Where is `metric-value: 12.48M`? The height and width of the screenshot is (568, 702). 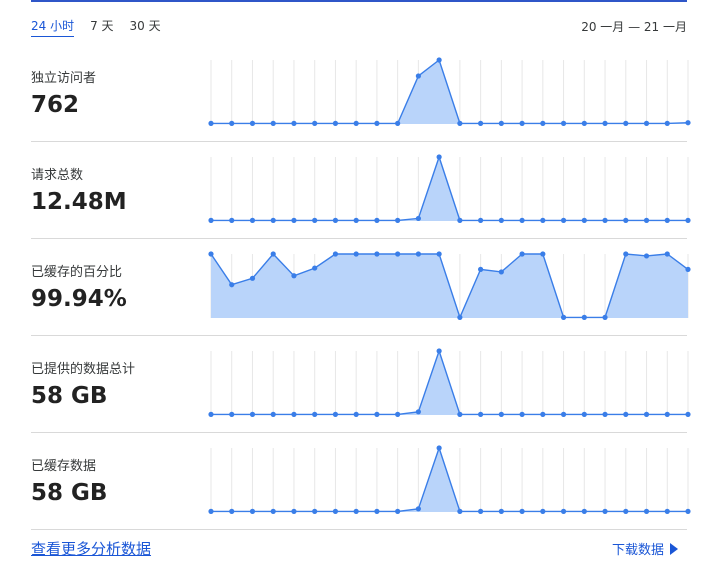 metric-value: 12.48M is located at coordinates (79, 202).